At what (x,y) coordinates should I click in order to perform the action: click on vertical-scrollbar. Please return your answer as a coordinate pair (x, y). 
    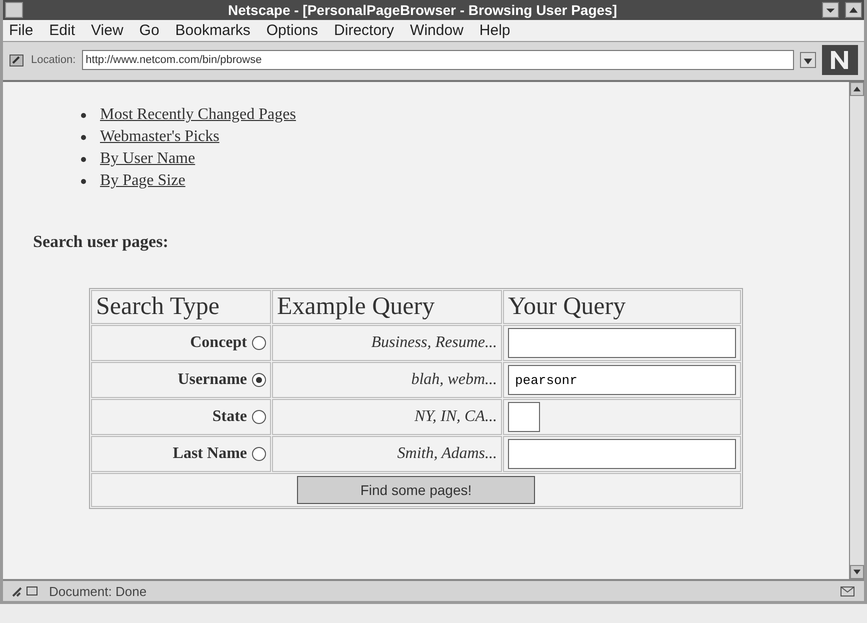
    Looking at the image, I should click on (856, 330).